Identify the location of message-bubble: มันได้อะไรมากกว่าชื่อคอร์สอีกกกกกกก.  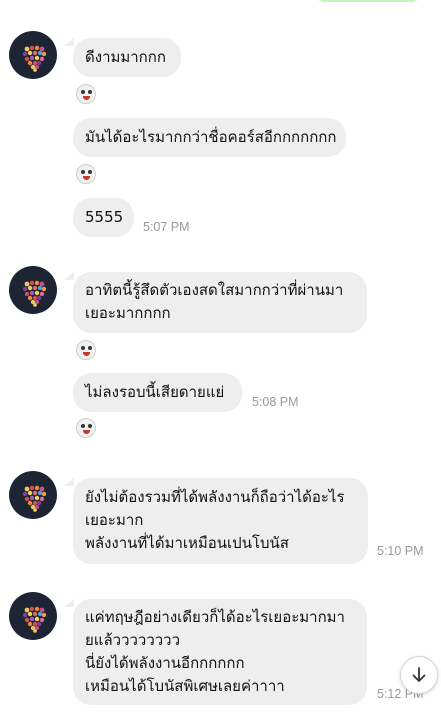
(209, 137).